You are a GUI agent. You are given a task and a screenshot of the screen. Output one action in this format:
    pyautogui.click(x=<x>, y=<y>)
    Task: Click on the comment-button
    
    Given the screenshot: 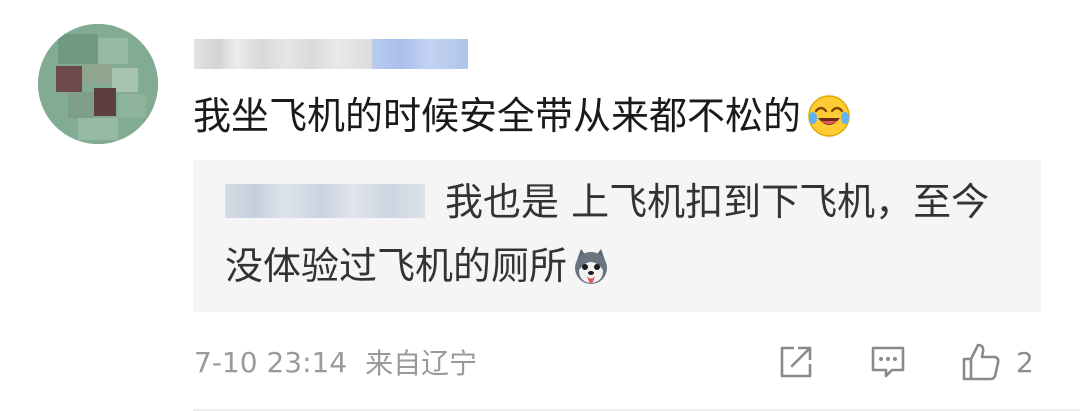 What is the action you would take?
    pyautogui.click(x=888, y=362)
    